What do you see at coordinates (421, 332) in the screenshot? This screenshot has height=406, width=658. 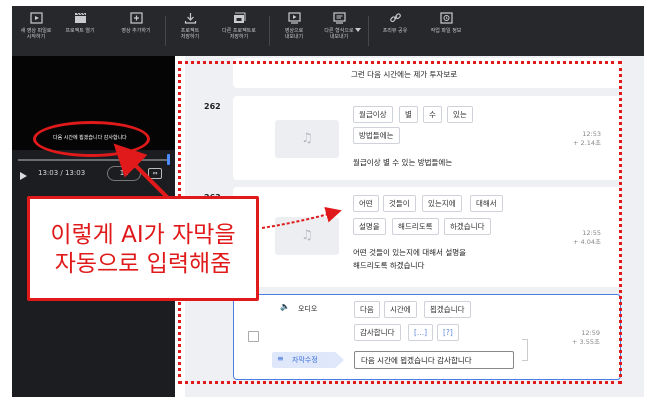 I see `word-chip: [...]` at bounding box center [421, 332].